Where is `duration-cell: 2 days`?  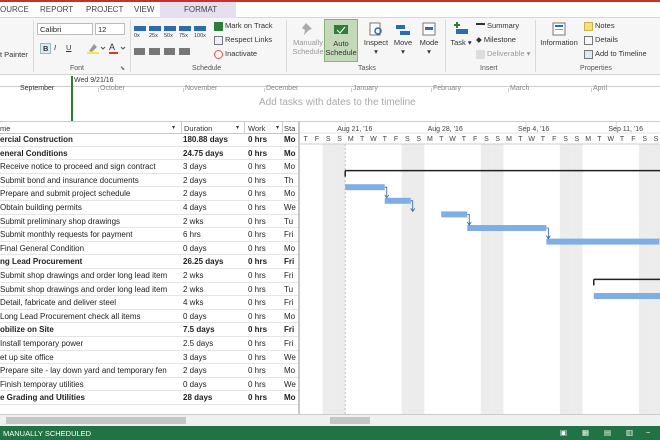 duration-cell: 2 days is located at coordinates (213, 180).